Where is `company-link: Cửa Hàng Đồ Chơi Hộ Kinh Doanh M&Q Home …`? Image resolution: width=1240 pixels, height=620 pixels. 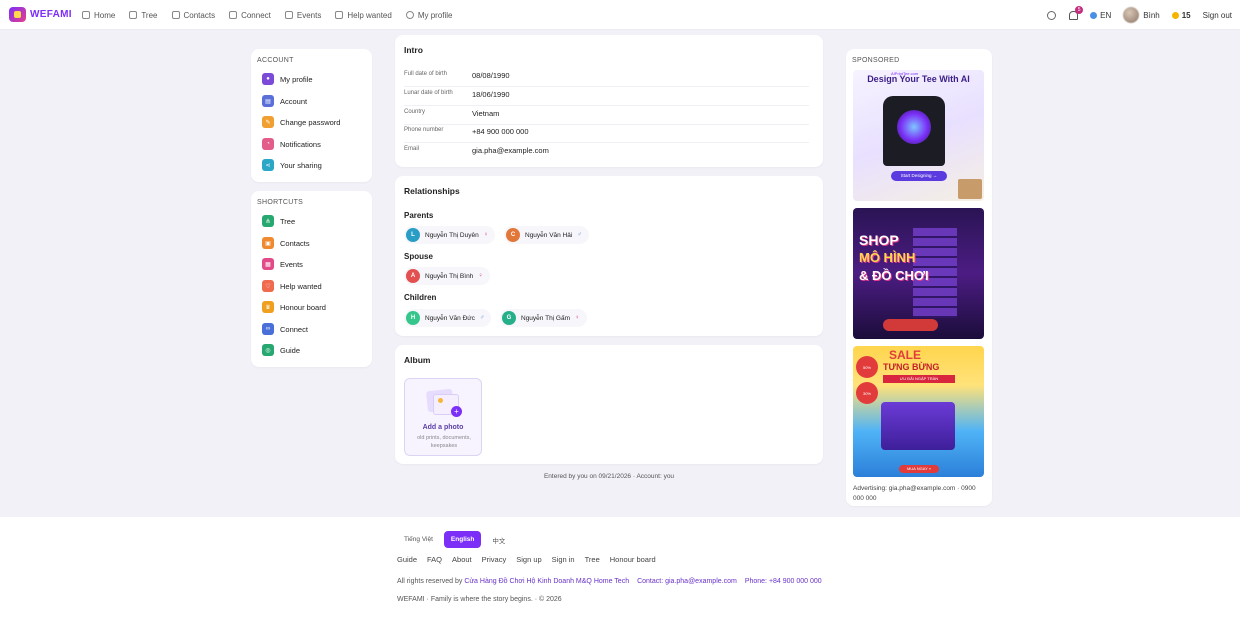 company-link: Cửa Hàng Đồ Chơi Hộ Kinh Doanh M&Q Home … is located at coordinates (546, 581).